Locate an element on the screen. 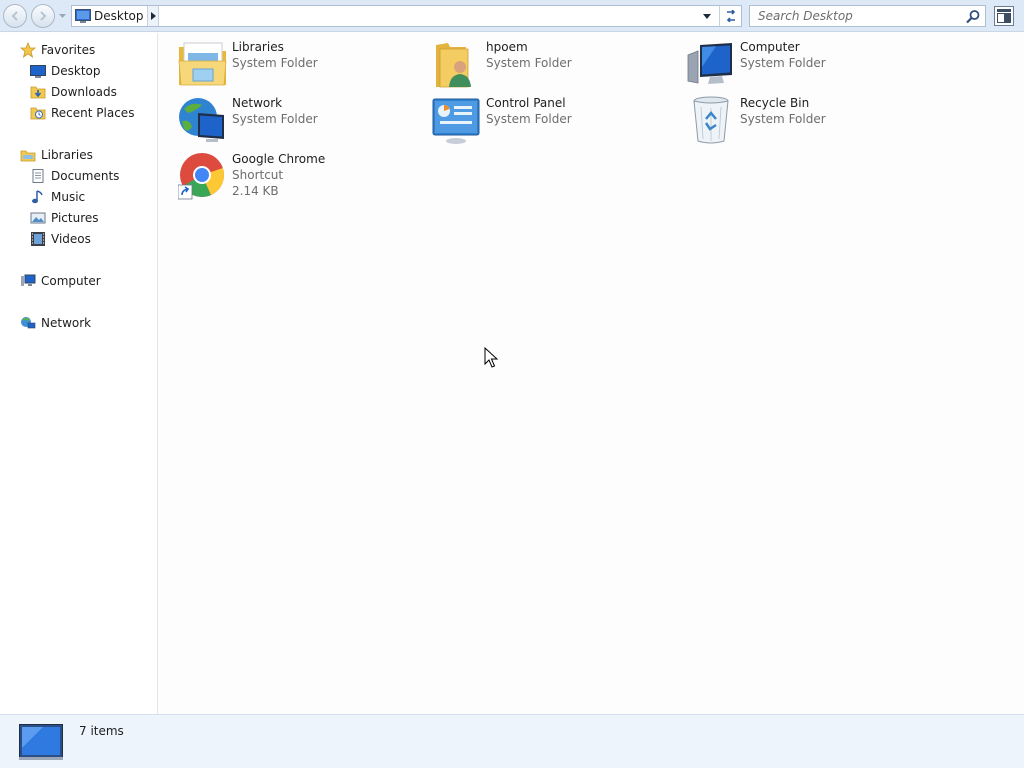  star-icon is located at coordinates (28, 50).